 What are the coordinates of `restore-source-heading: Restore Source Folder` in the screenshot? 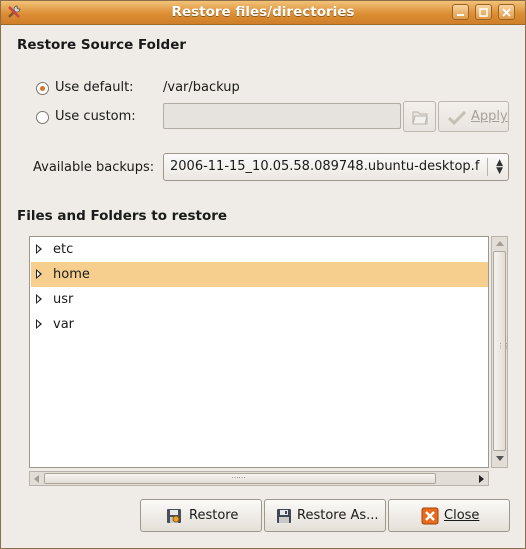 It's located at (102, 45).